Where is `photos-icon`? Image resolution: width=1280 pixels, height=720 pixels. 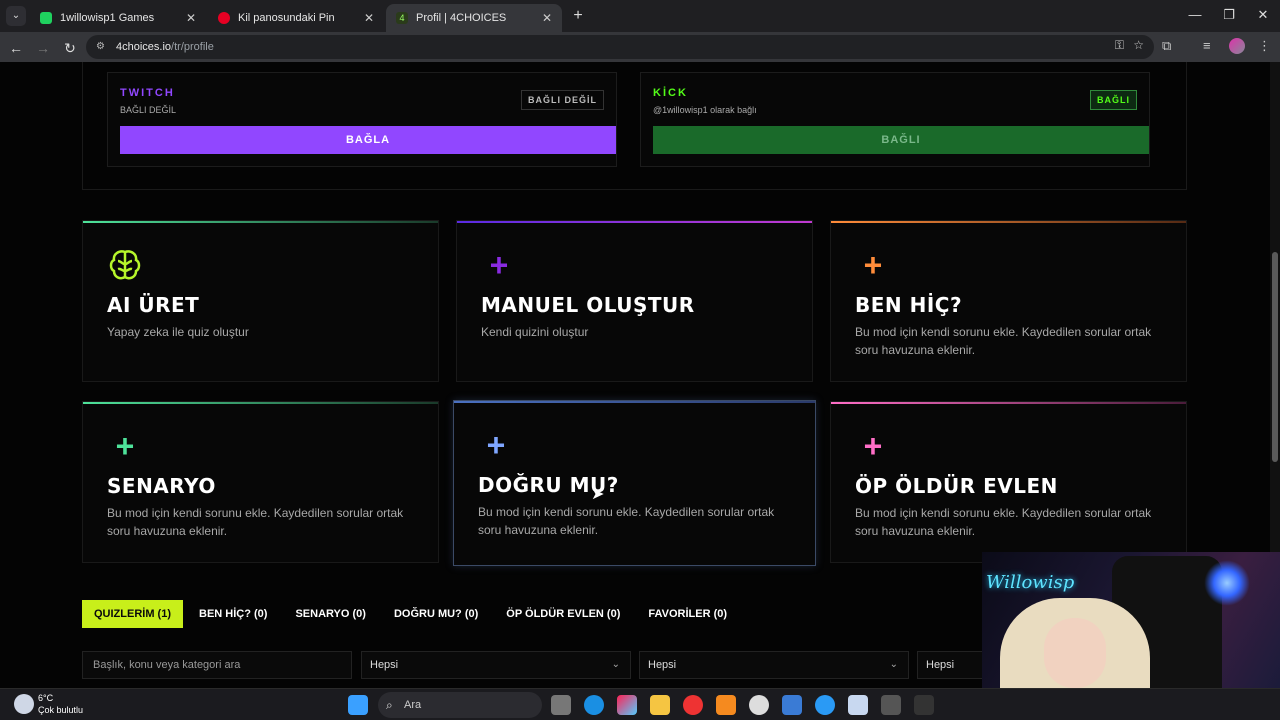
photos-icon is located at coordinates (792, 705).